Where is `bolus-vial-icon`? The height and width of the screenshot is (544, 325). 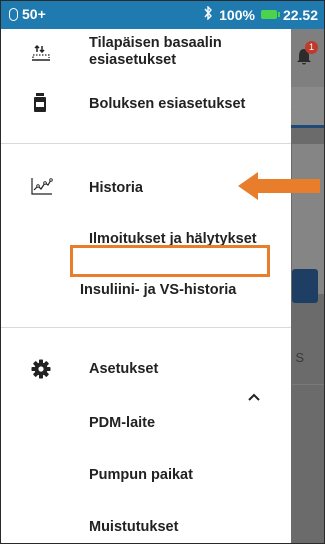 bolus-vial-icon is located at coordinates (40, 105).